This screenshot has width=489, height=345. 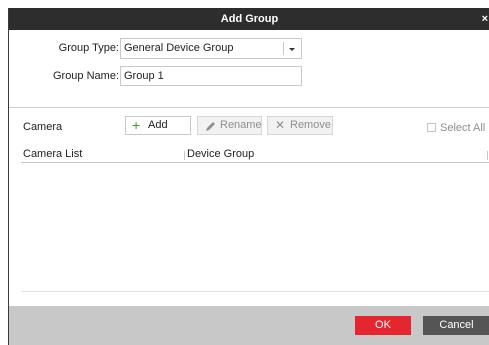 I want to click on dialog-footer: OK Cancel, so click(x=249, y=325).